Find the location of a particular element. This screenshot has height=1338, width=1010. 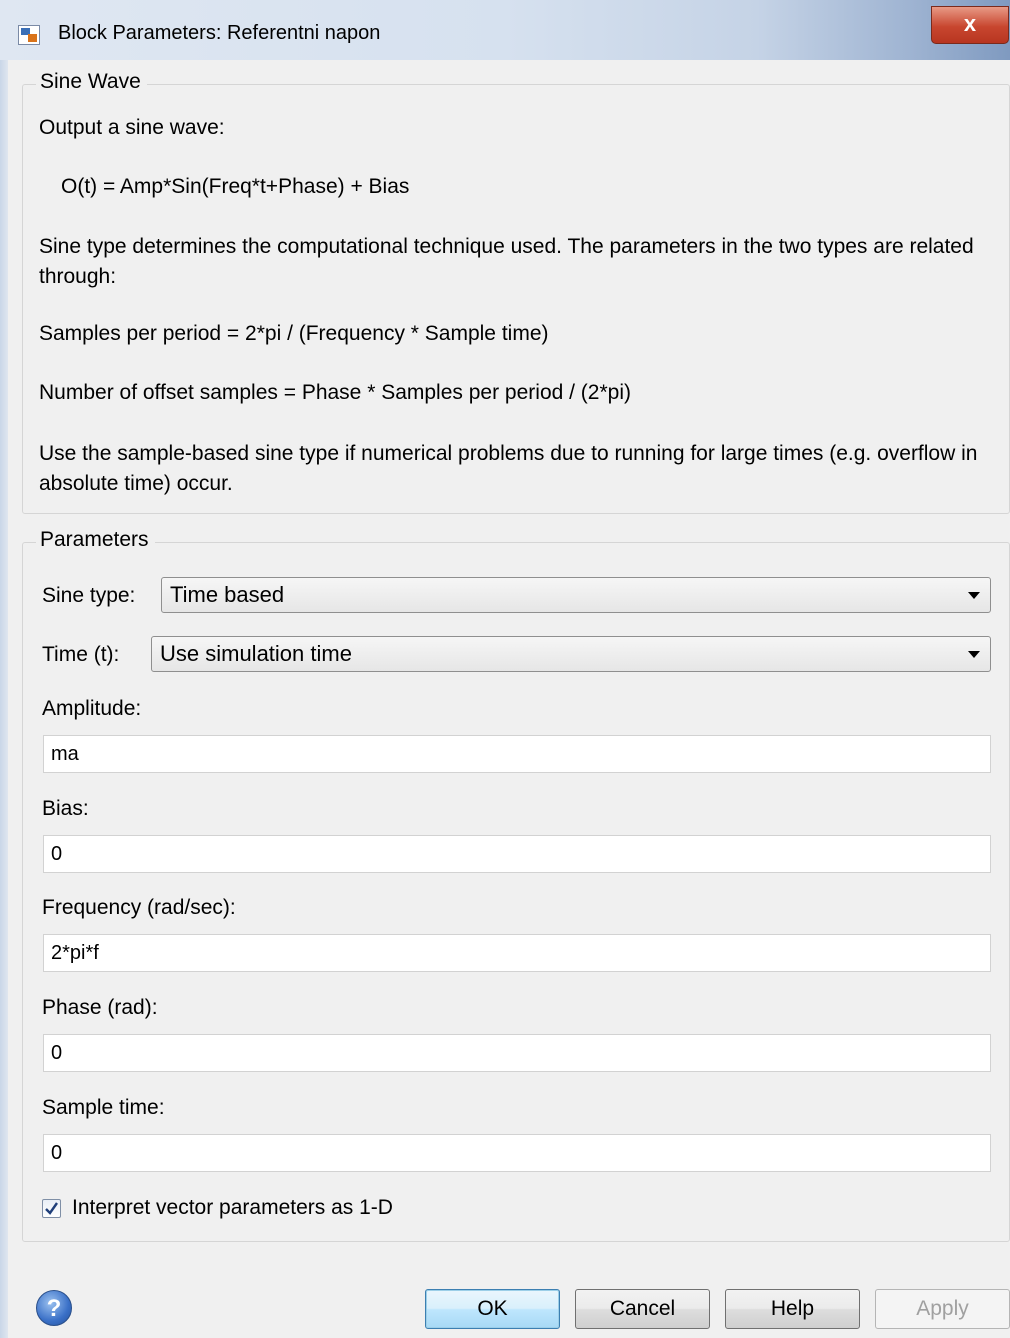

frequency-label: Frequency (rad/sec): is located at coordinates (139, 907).